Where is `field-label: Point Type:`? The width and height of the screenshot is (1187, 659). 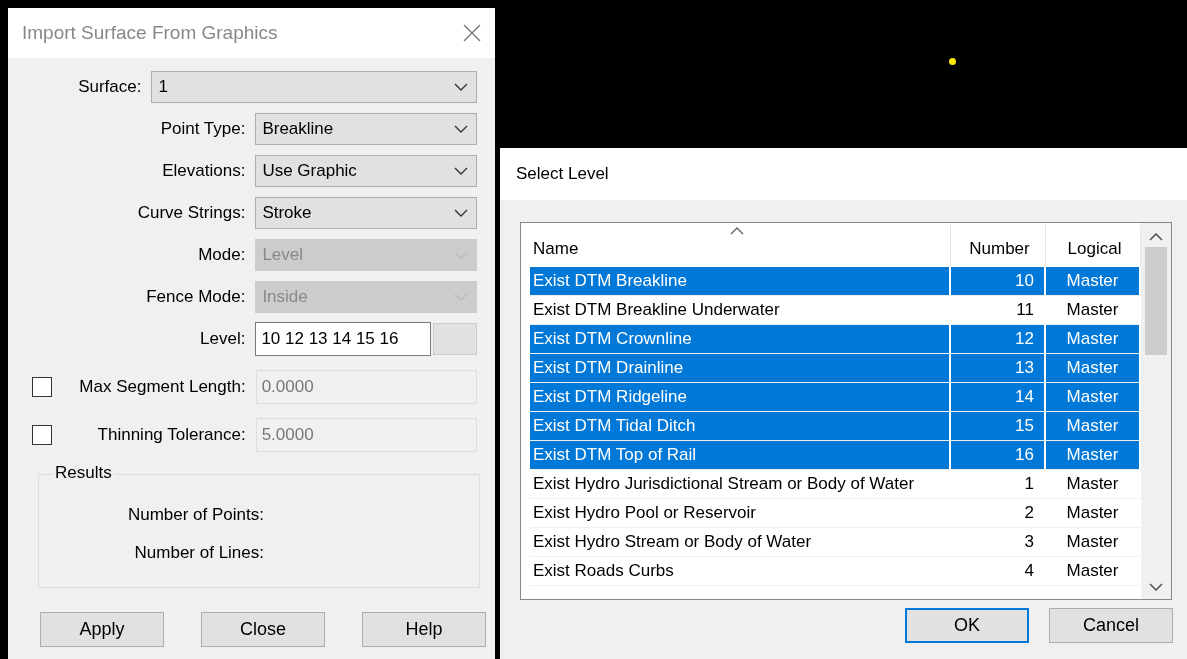
field-label: Point Type: is located at coordinates (203, 129).